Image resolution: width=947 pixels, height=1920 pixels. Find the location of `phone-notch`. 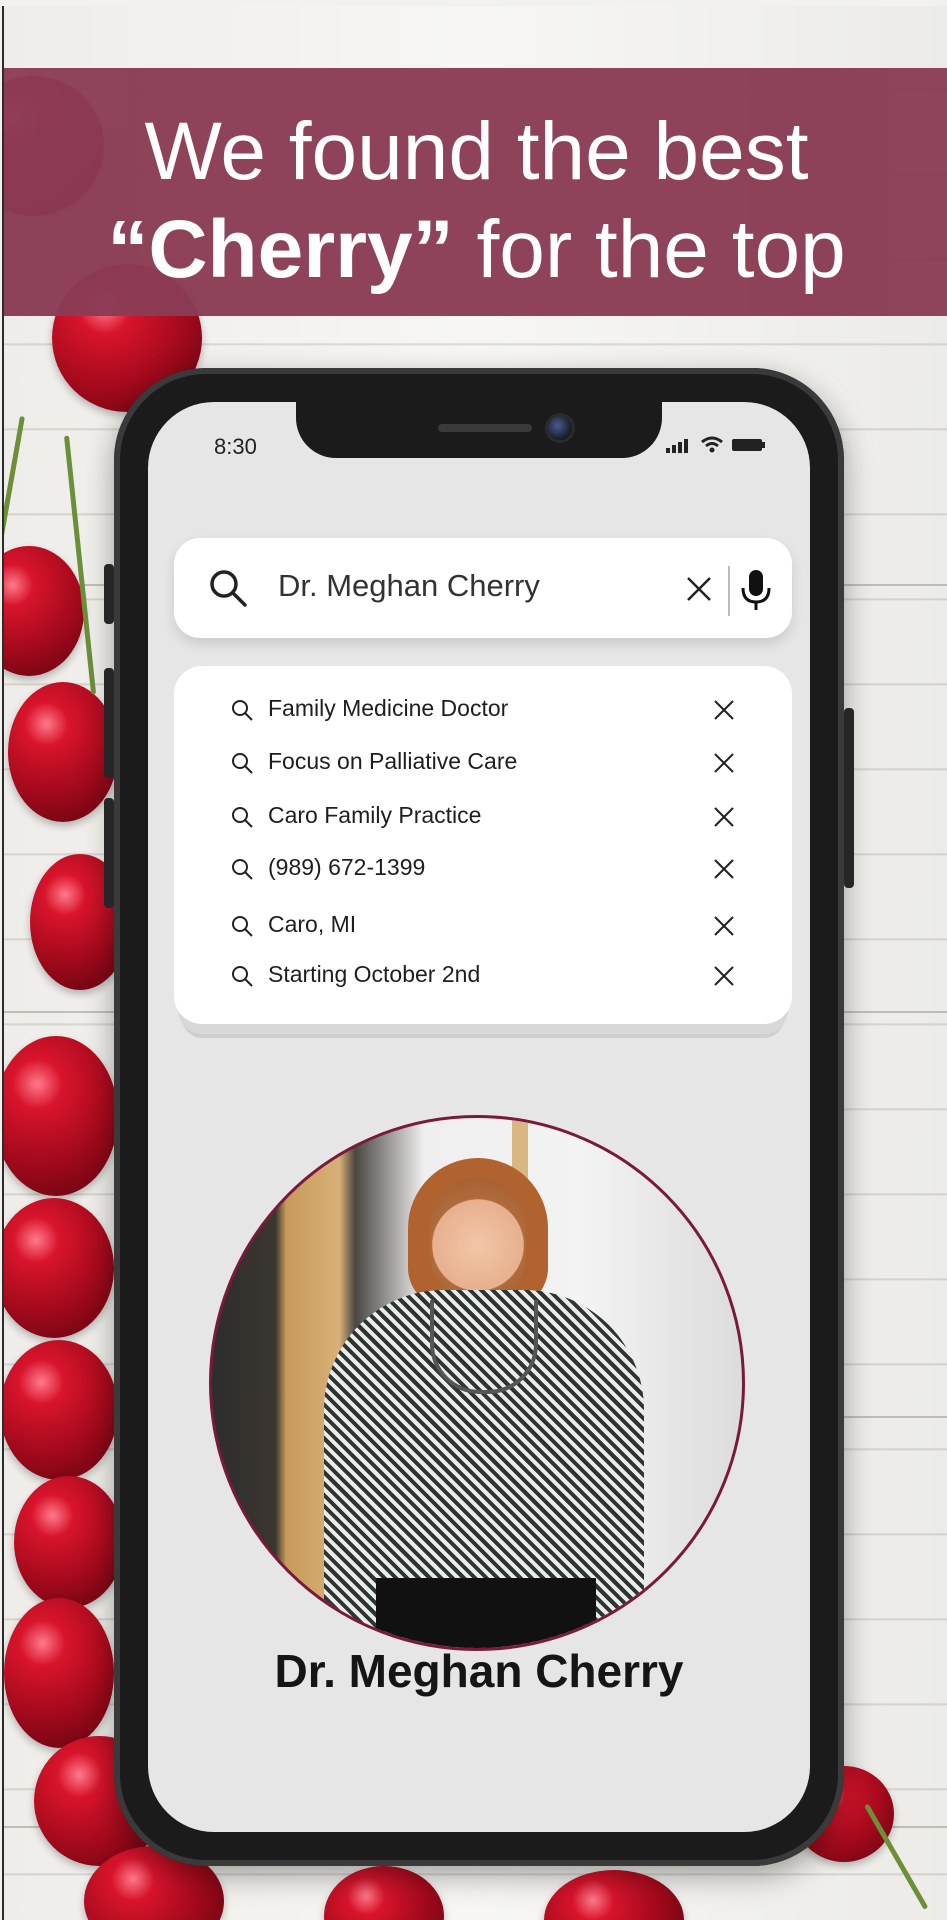

phone-notch is located at coordinates (479, 430).